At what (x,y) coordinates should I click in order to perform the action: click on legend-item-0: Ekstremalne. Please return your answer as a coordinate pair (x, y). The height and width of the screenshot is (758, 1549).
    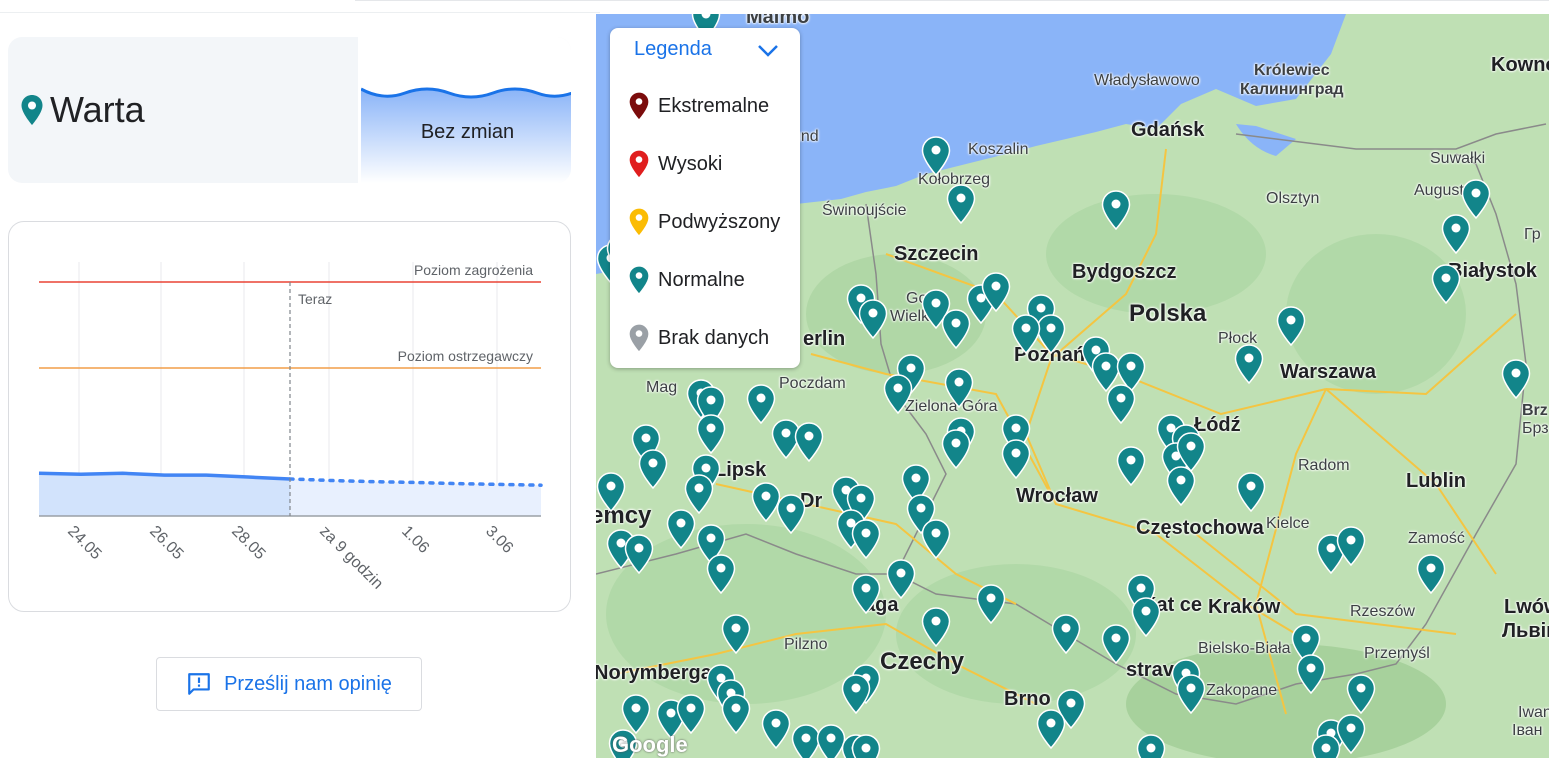
    Looking at the image, I should click on (698, 106).